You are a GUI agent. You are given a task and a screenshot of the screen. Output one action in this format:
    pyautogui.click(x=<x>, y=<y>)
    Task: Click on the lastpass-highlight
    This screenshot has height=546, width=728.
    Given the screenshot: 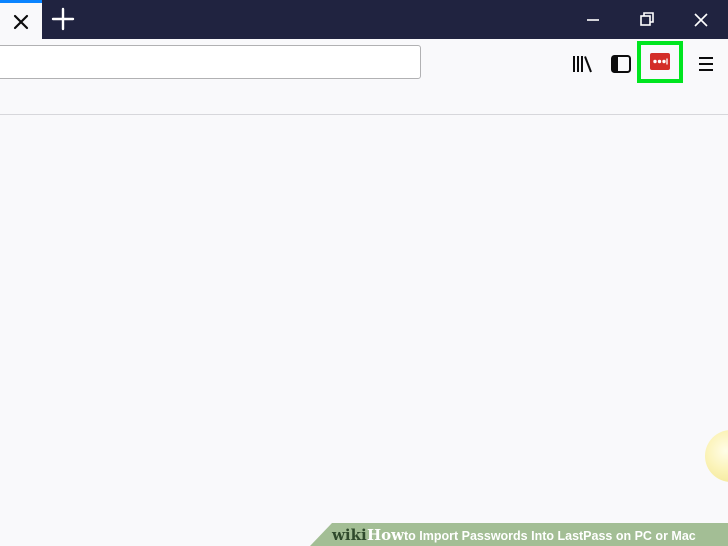 What is the action you would take?
    pyautogui.click(x=660, y=62)
    